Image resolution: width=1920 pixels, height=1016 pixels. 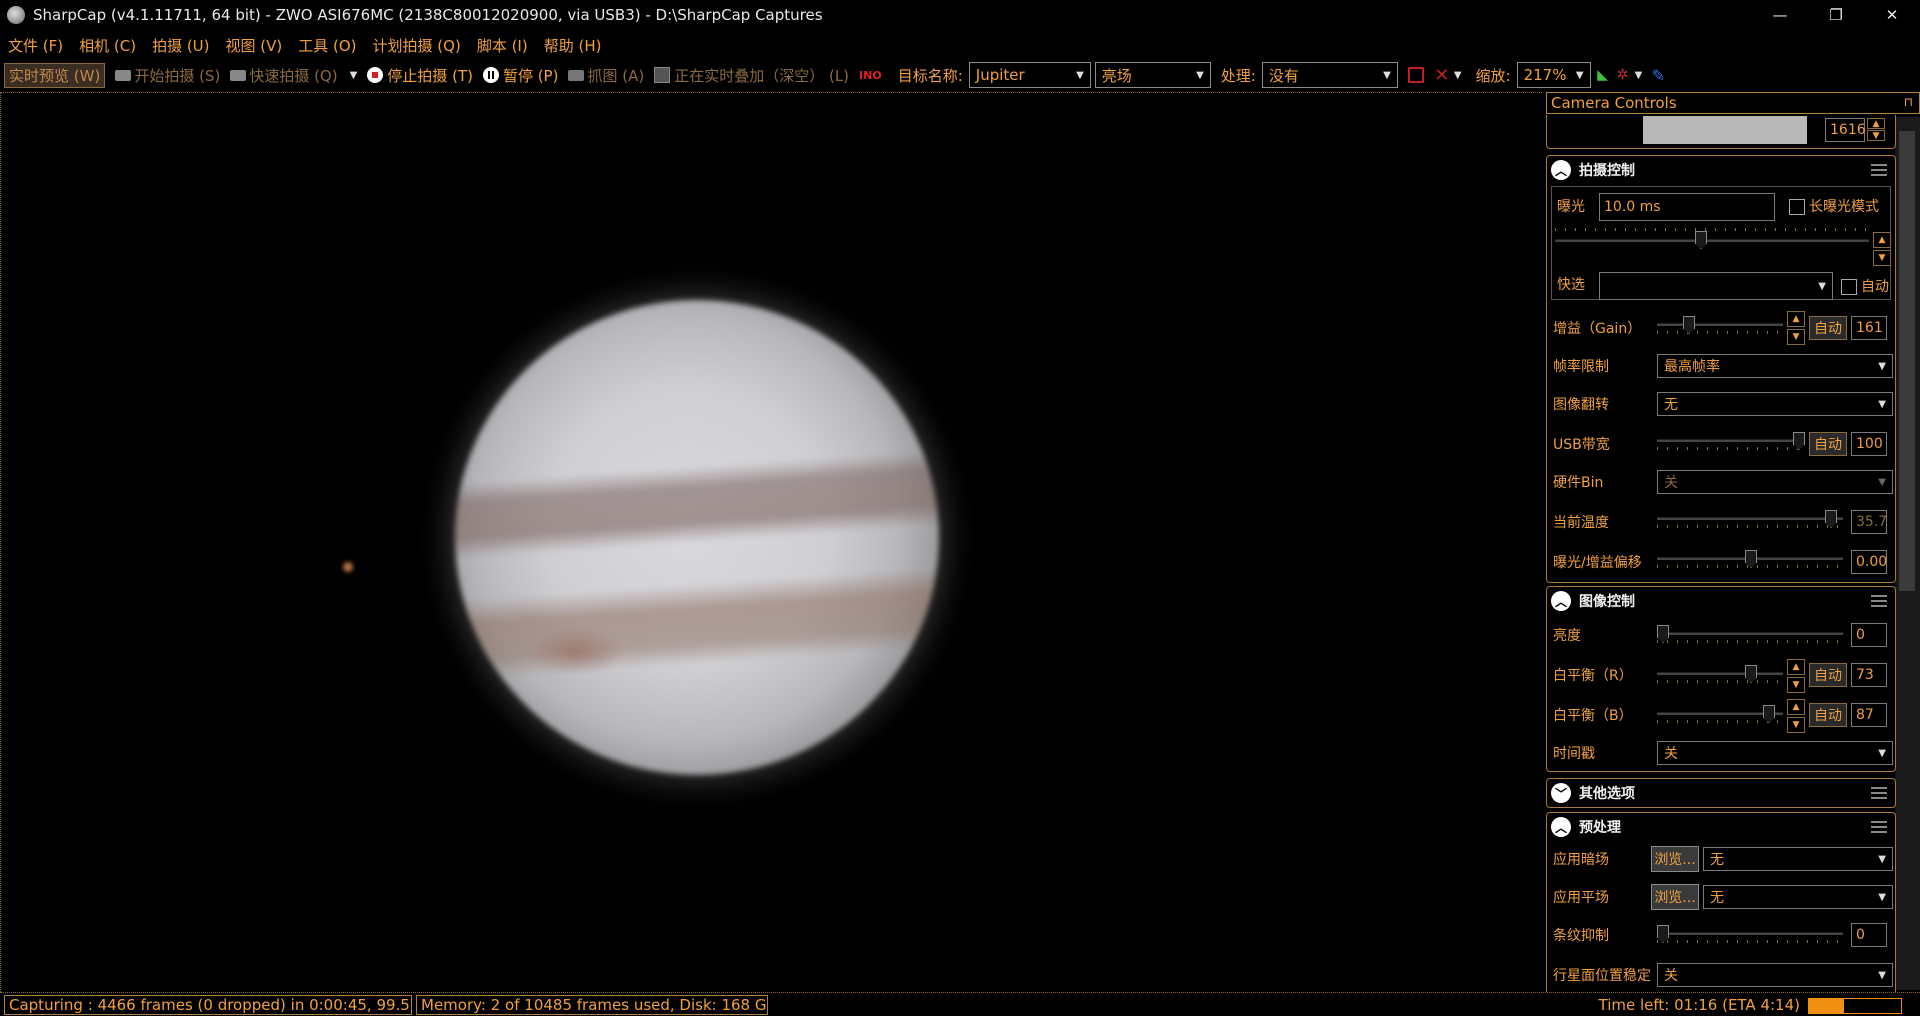 What do you see at coordinates (1720, 675) in the screenshot?
I see `wb-r-slider` at bounding box center [1720, 675].